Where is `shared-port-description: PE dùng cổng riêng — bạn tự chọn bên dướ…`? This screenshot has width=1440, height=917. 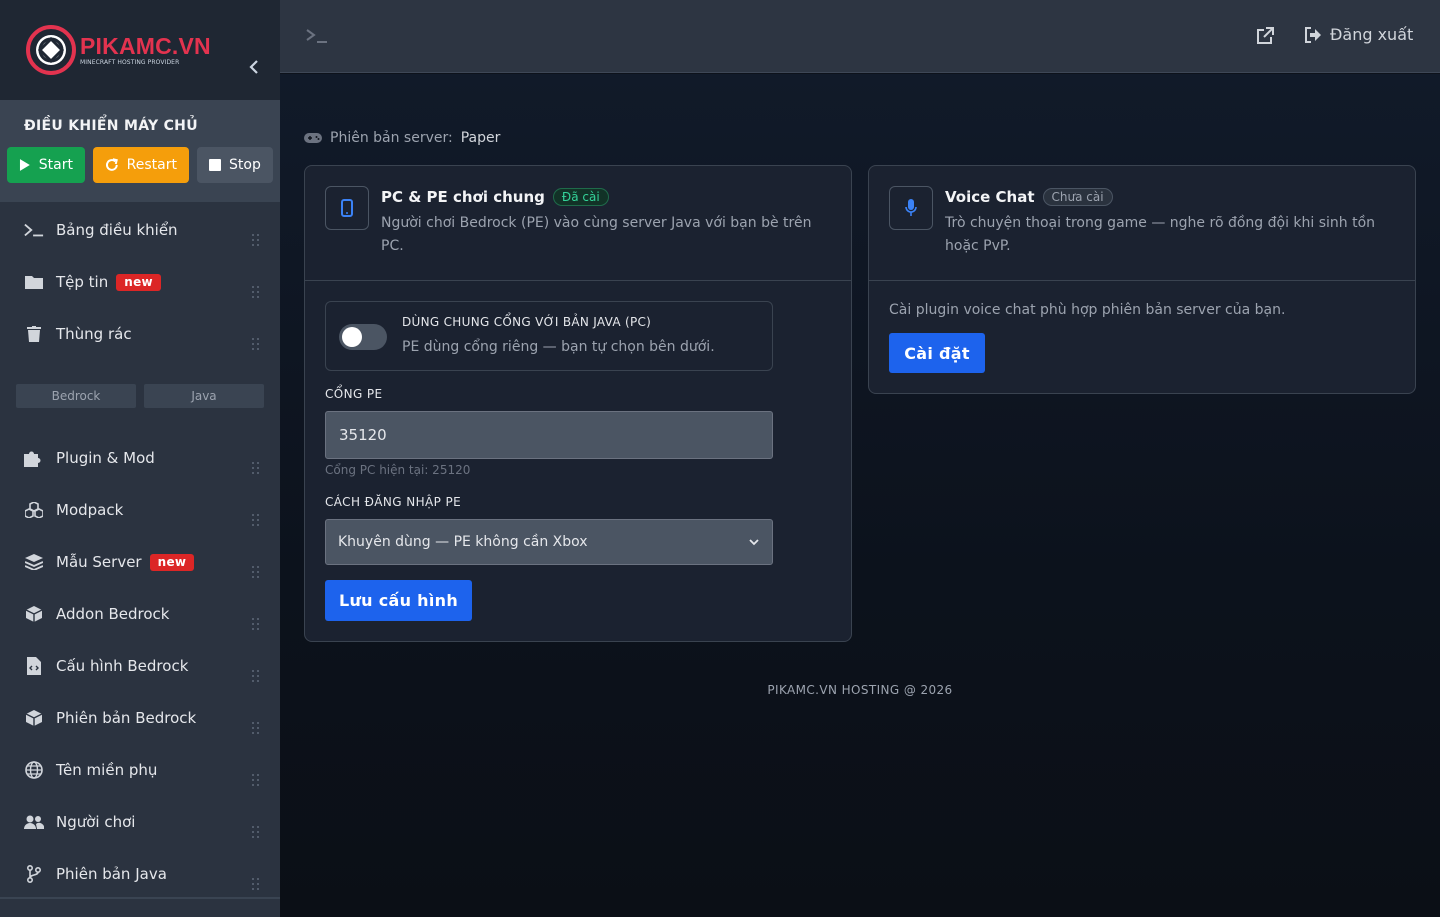
shared-port-description: PE dùng cổng riêng — bạn tự chọn bên dướ… is located at coordinates (558, 347).